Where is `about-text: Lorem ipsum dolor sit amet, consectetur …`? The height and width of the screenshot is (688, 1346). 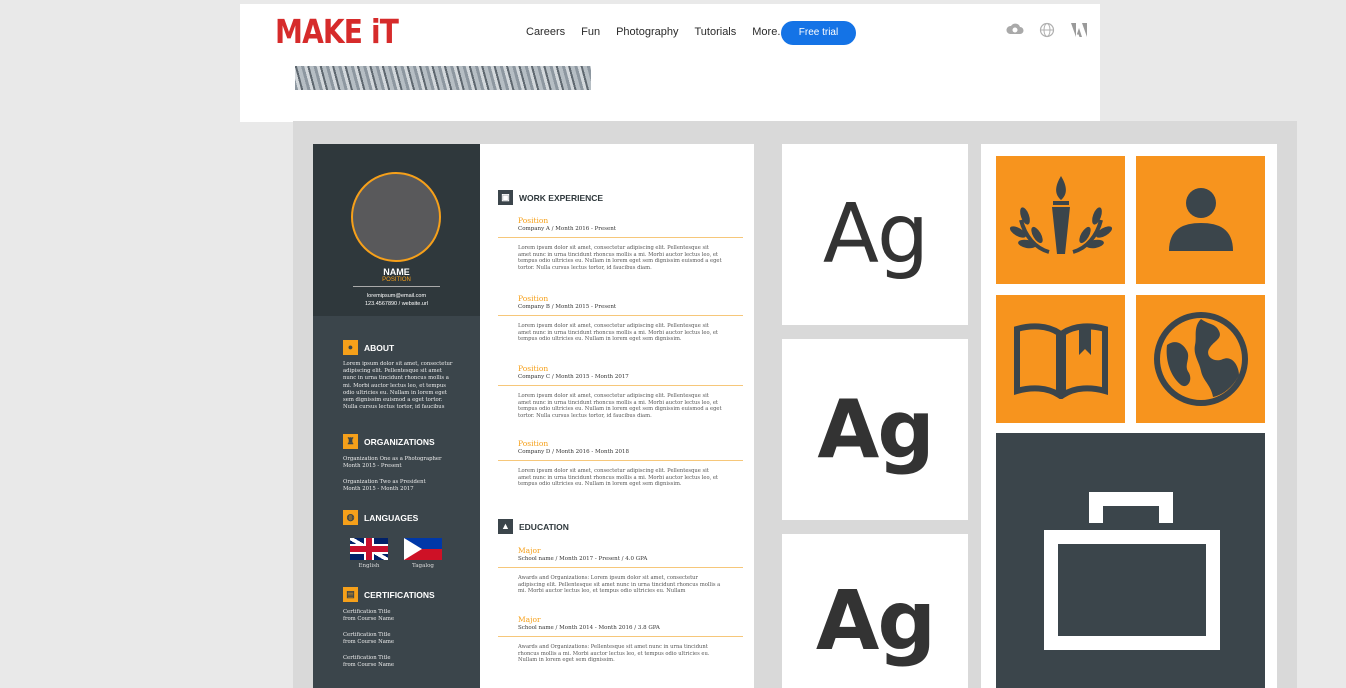 about-text: Lorem ipsum dolor sit amet, consectetur … is located at coordinates (398, 386).